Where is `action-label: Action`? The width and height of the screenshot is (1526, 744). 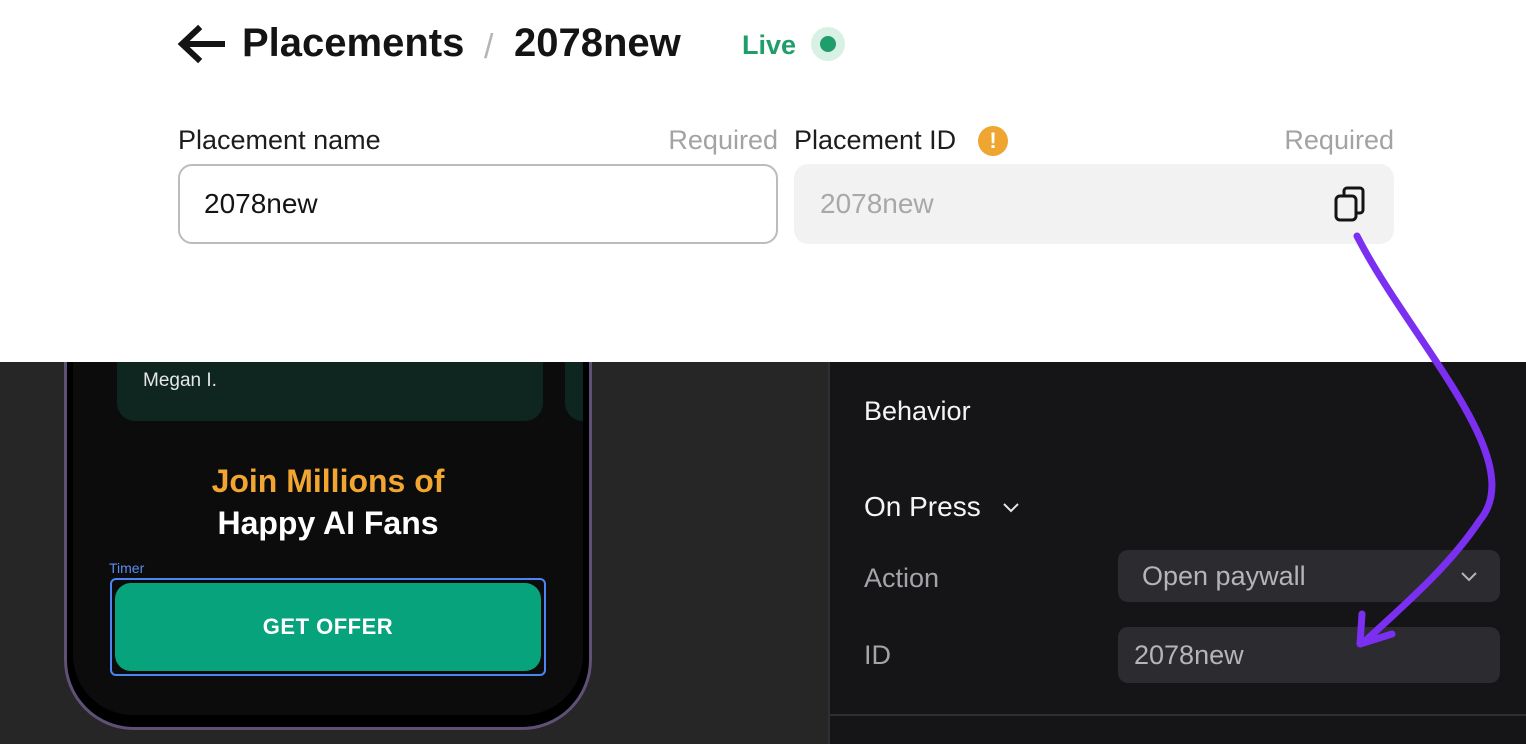
action-label: Action is located at coordinates (902, 578).